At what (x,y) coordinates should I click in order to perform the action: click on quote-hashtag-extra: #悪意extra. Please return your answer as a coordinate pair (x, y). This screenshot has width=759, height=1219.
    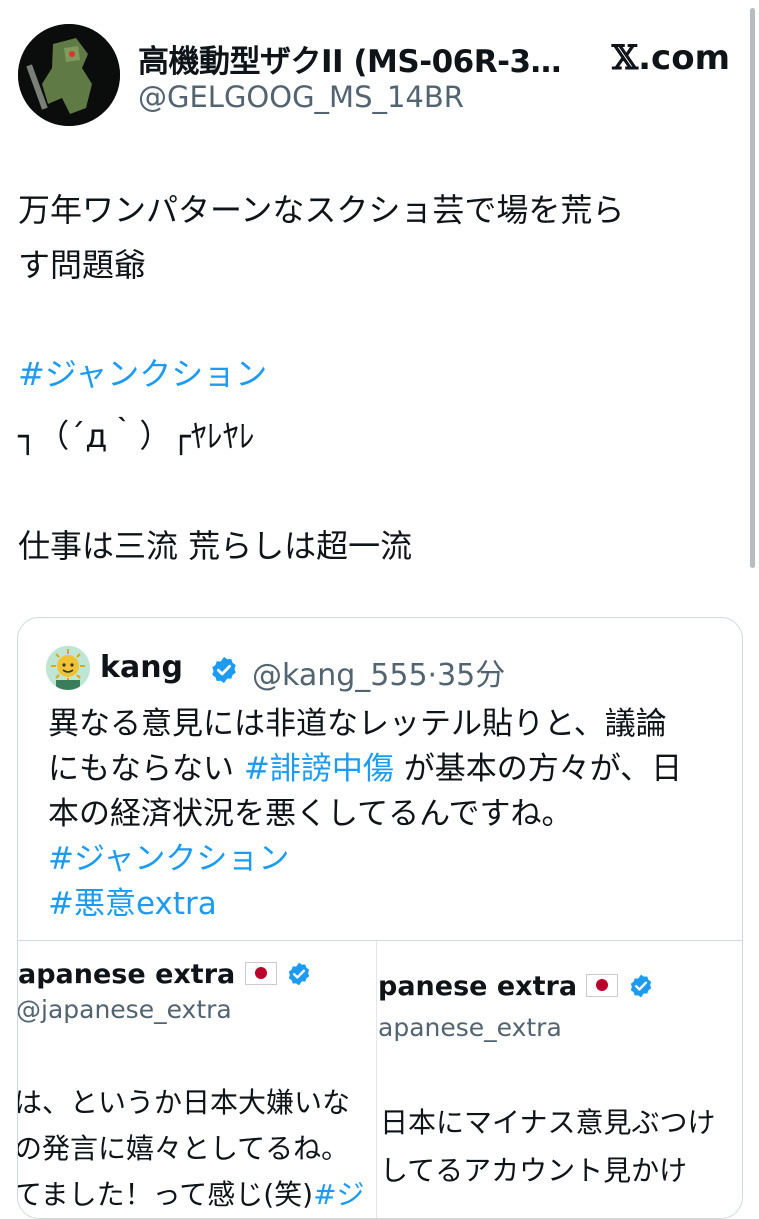
    Looking at the image, I should click on (132, 904).